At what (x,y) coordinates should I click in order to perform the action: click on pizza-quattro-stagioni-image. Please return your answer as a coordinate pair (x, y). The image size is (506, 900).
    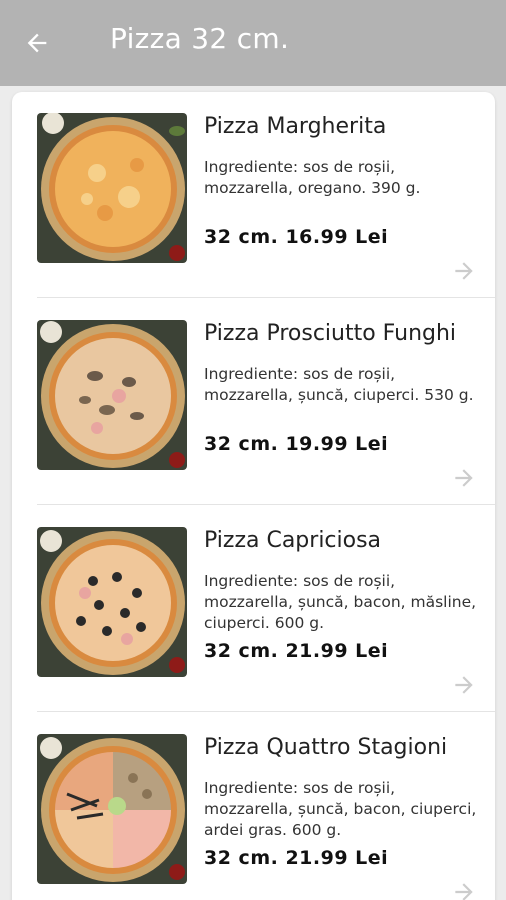
    Looking at the image, I should click on (112, 809).